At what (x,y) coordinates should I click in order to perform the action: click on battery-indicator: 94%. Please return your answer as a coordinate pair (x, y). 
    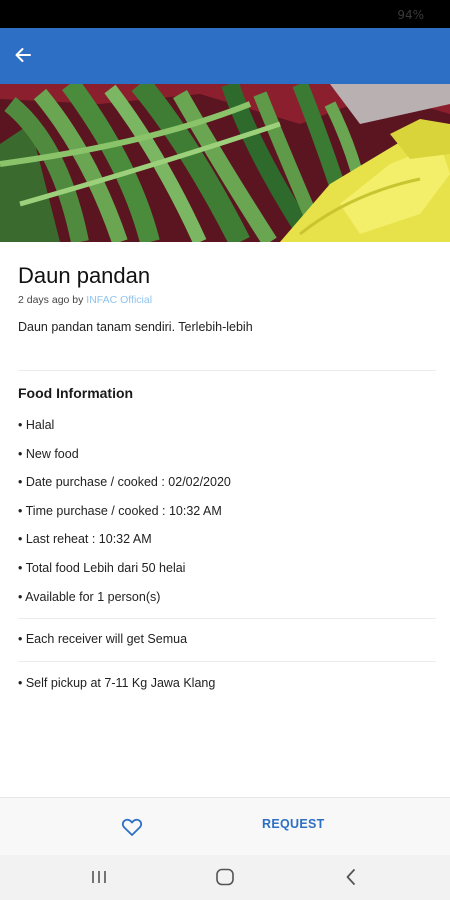
    Looking at the image, I should click on (410, 15).